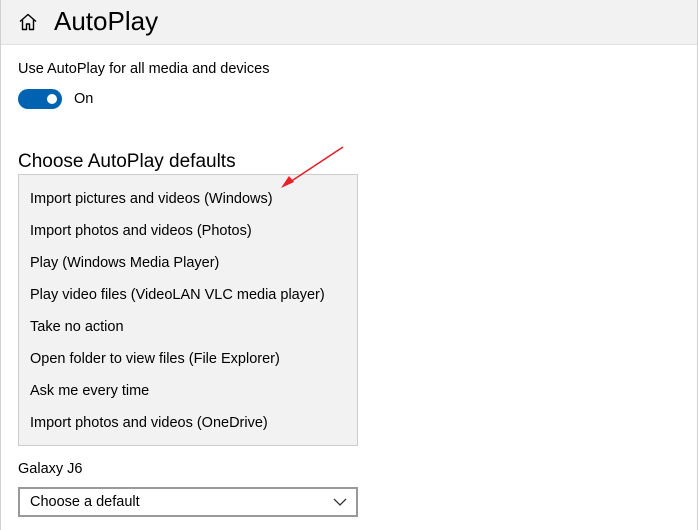 The width and height of the screenshot is (698, 530). Describe the element at coordinates (188, 391) in the screenshot. I see `option-ask-me-every-time: Ask me every time` at that location.